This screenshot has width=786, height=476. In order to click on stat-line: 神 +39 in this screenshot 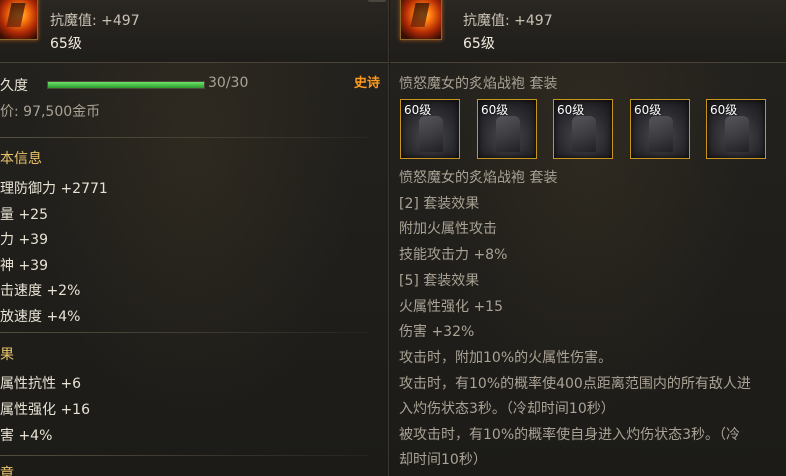, I will do `click(24, 266)`.